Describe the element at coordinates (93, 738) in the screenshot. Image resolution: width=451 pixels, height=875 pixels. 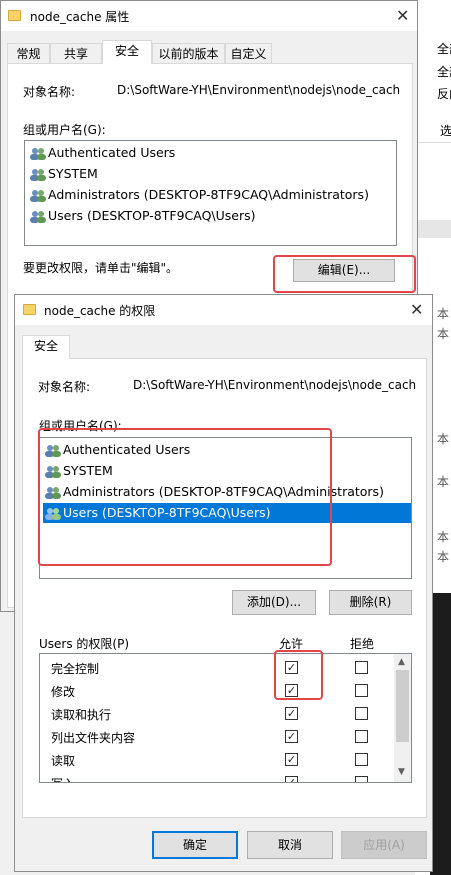
I see `permission-name: 列出文件夹内容` at that location.